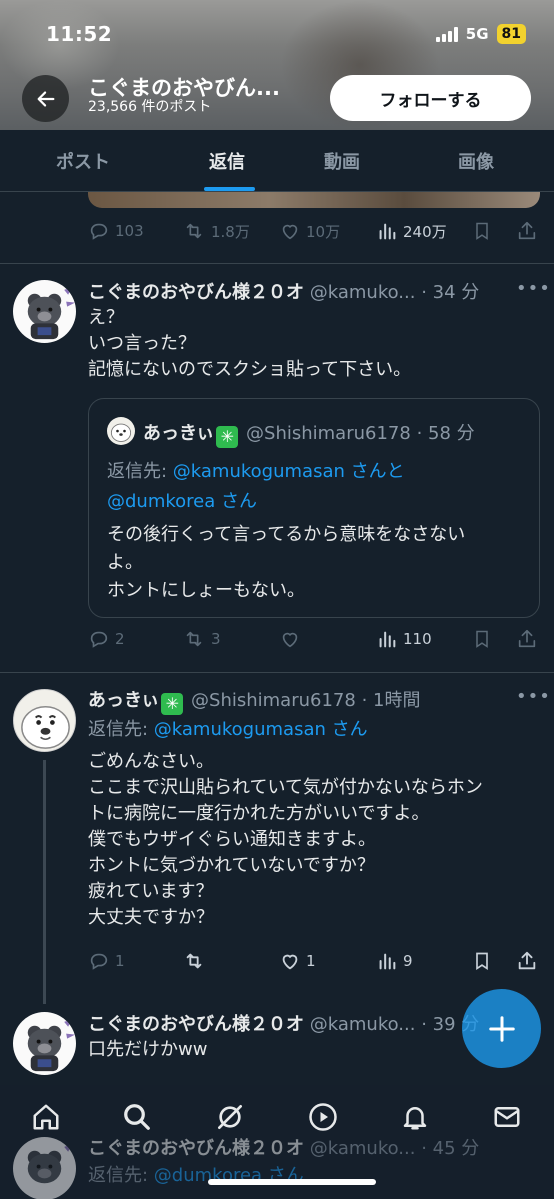 The height and width of the screenshot is (1199, 554). What do you see at coordinates (106, 639) in the screenshot?
I see `reply-button: 2` at bounding box center [106, 639].